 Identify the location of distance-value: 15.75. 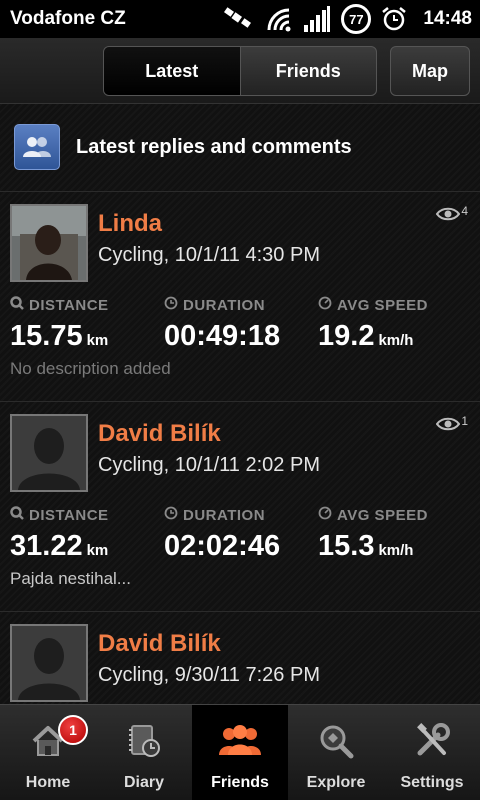
(46, 336).